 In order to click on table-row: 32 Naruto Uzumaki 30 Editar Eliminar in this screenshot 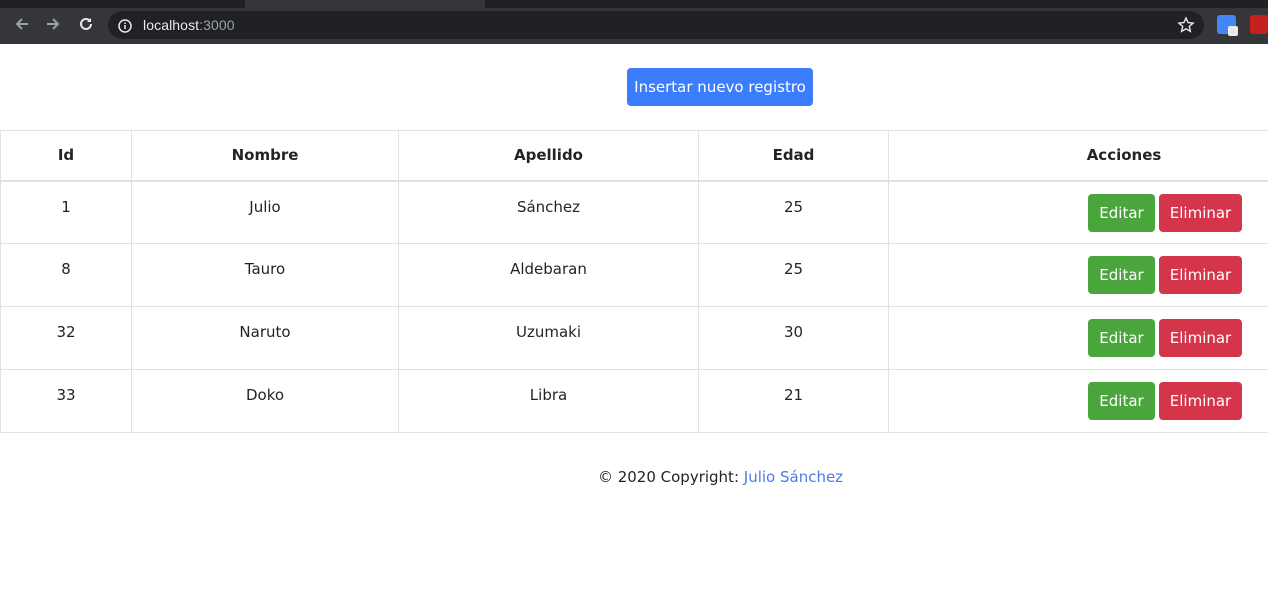, I will do `click(634, 338)`.